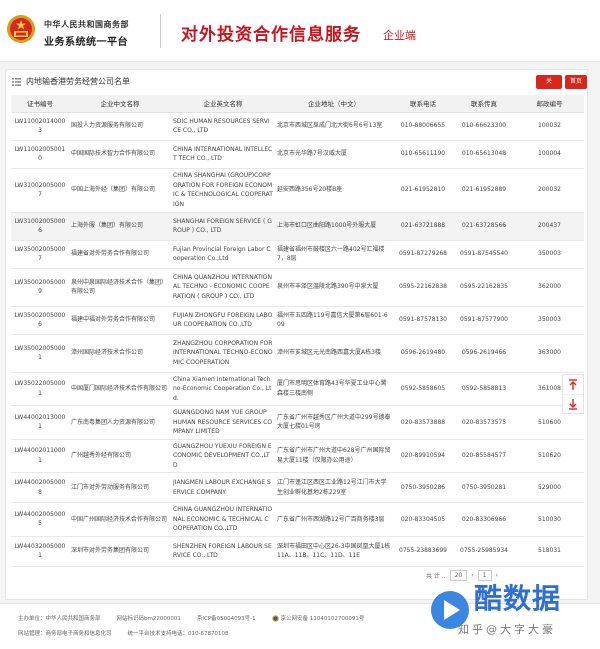  Describe the element at coordinates (334, 456) in the screenshot. I see `cell-address: 广东省广州市广州大道中628号广州国际贸易大厦11楼（仅限办公用途）` at that location.